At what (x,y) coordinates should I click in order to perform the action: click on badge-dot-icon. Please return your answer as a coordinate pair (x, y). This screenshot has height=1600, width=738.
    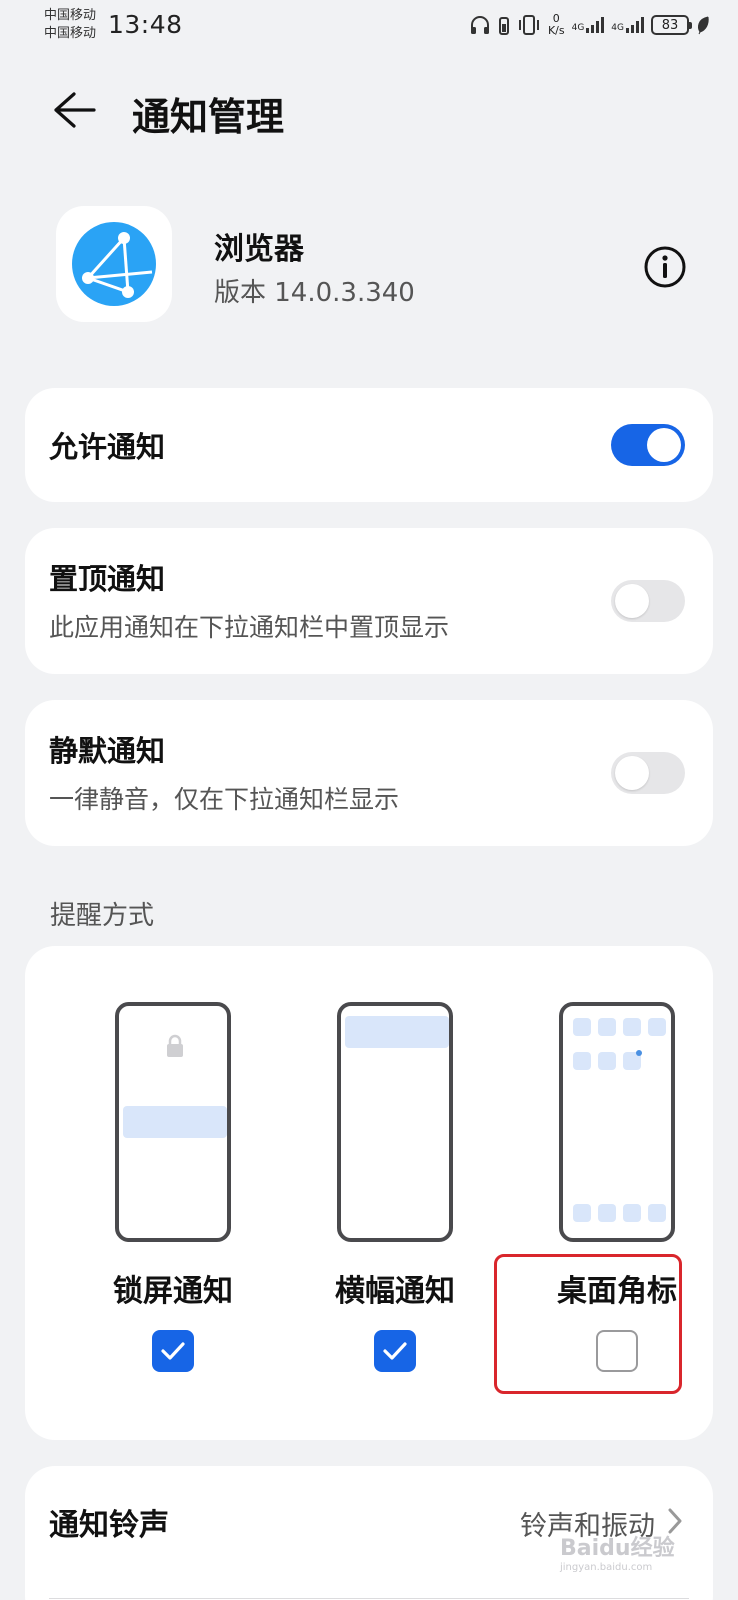
    Looking at the image, I should click on (639, 1053).